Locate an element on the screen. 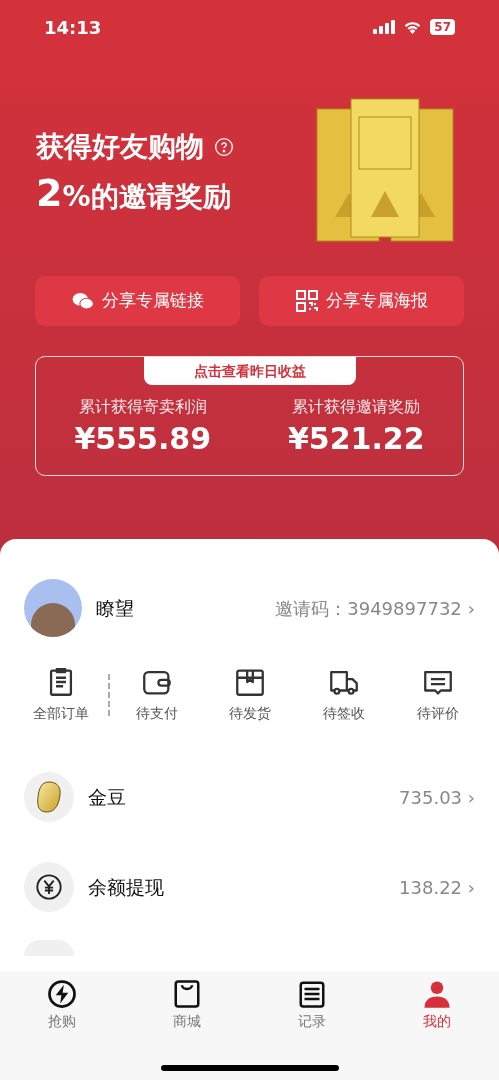 This screenshot has width=499, height=1080. yesterday-earnings-tab: 点击查看昨日收益 is located at coordinates (249, 371).